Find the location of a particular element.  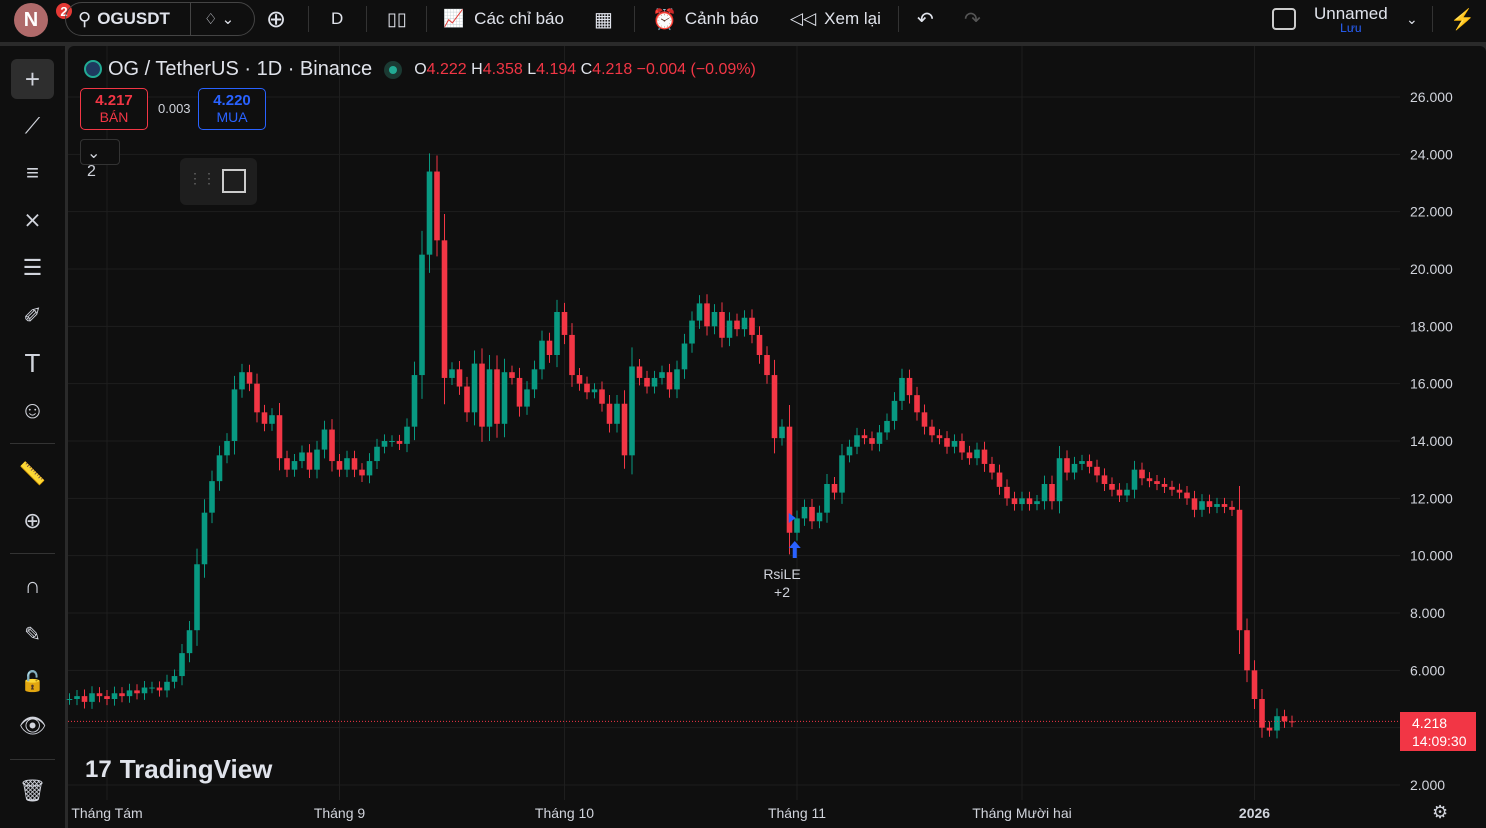

buy-button: 4.220 MUA is located at coordinates (232, 109).